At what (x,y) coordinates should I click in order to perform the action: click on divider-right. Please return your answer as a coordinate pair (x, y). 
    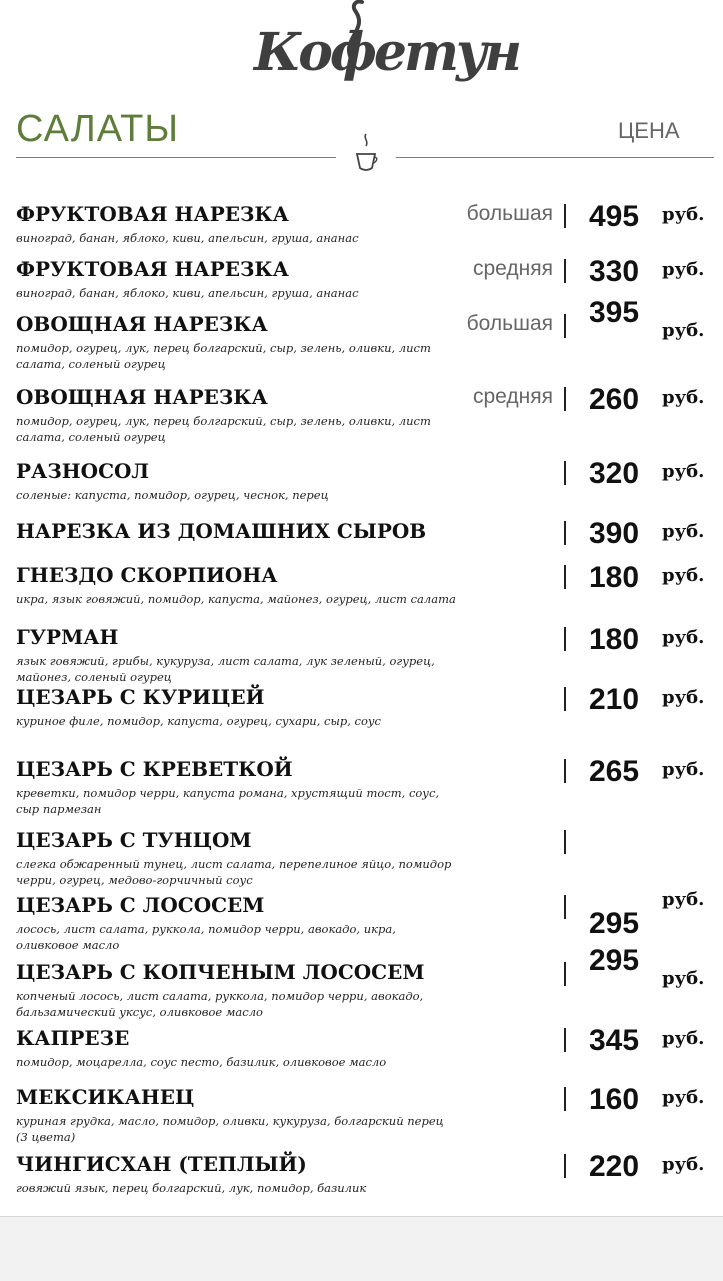
    Looking at the image, I should click on (555, 157).